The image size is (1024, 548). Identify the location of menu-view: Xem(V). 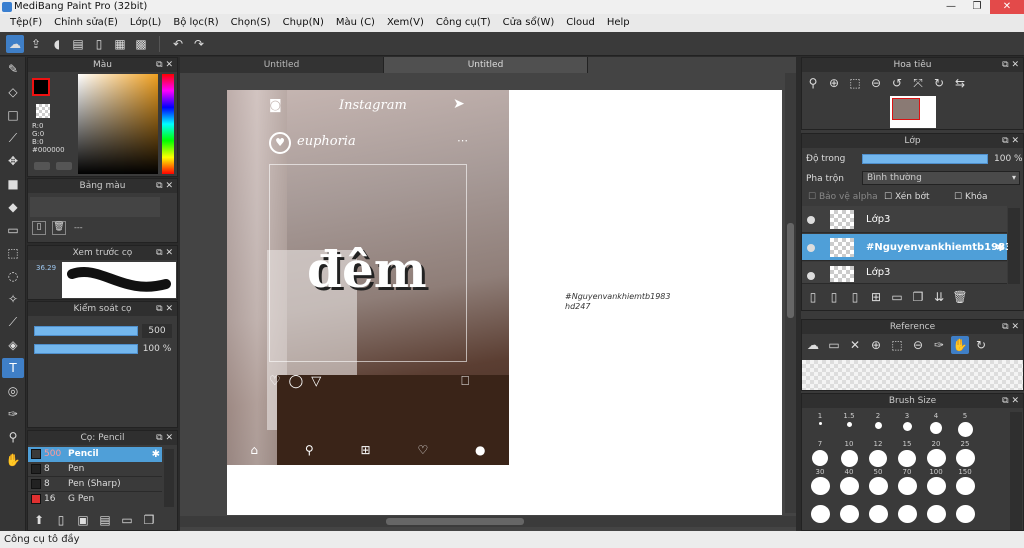
(405, 23).